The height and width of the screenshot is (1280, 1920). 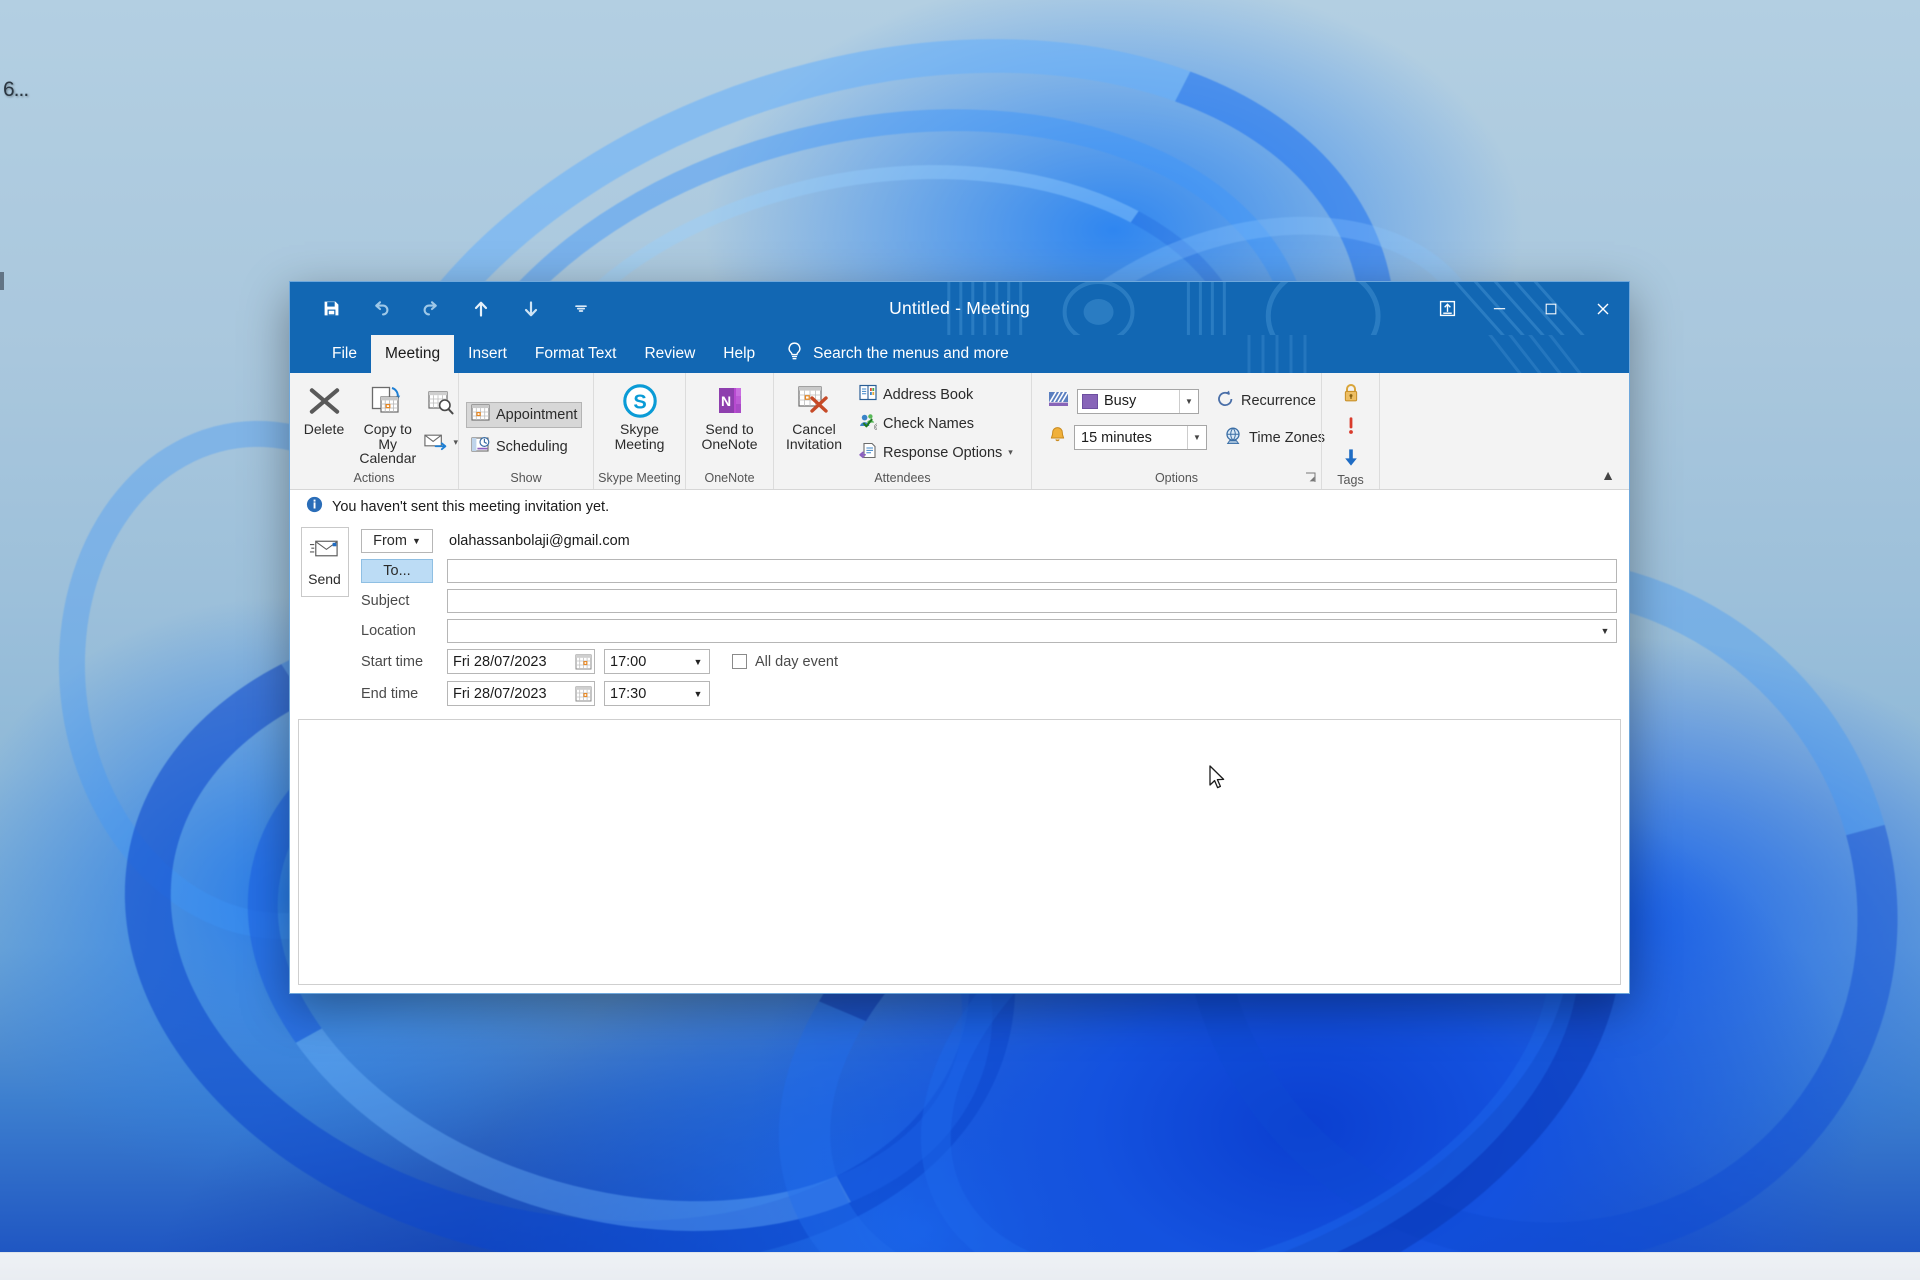 I want to click on private-lock-icon, so click(x=1351, y=396).